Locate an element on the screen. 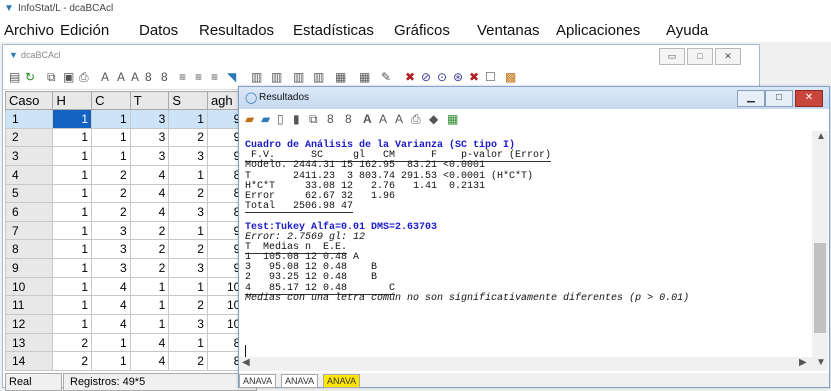  grid-icon: ▦ is located at coordinates (364, 77).